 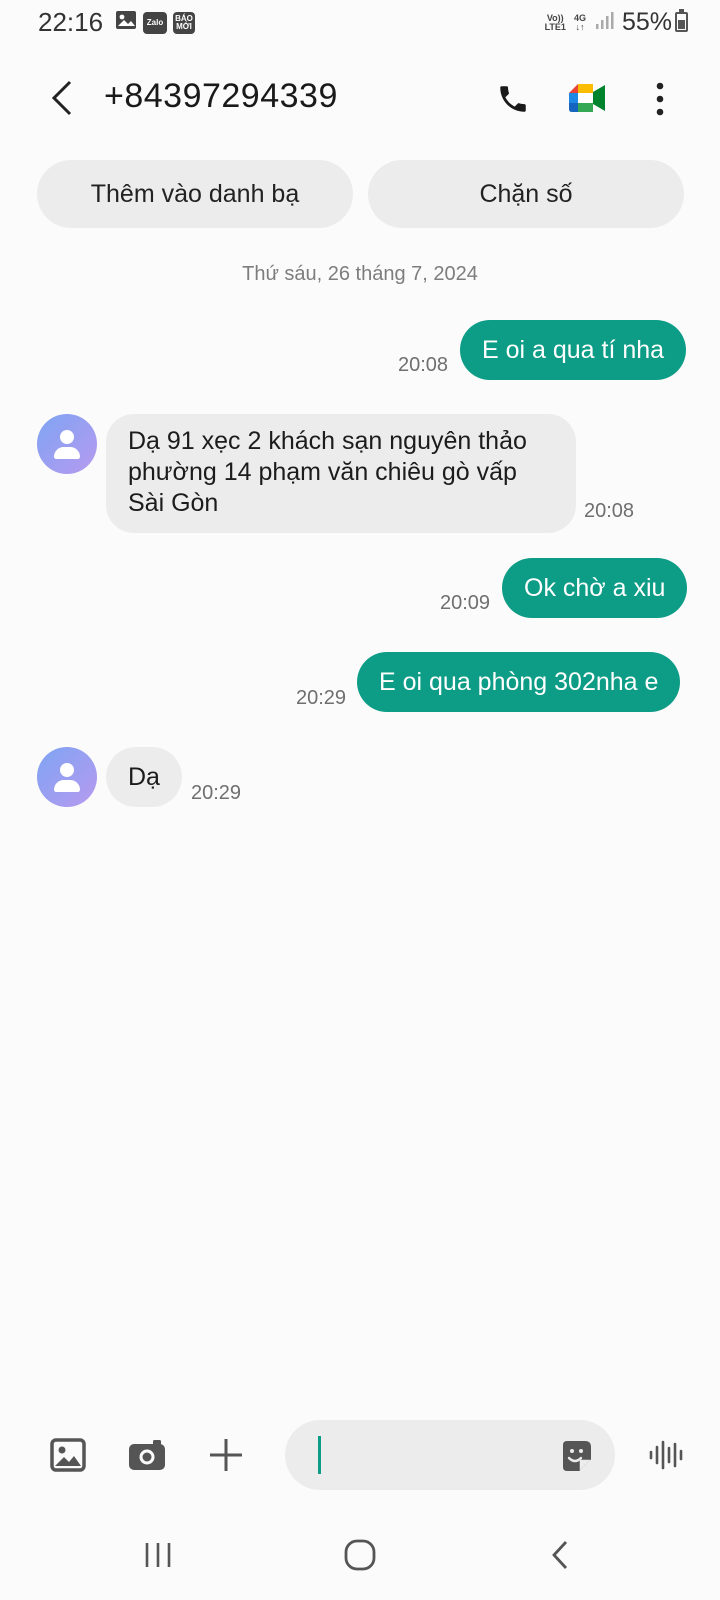 I want to click on message-input-container, so click(x=450, y=1455).